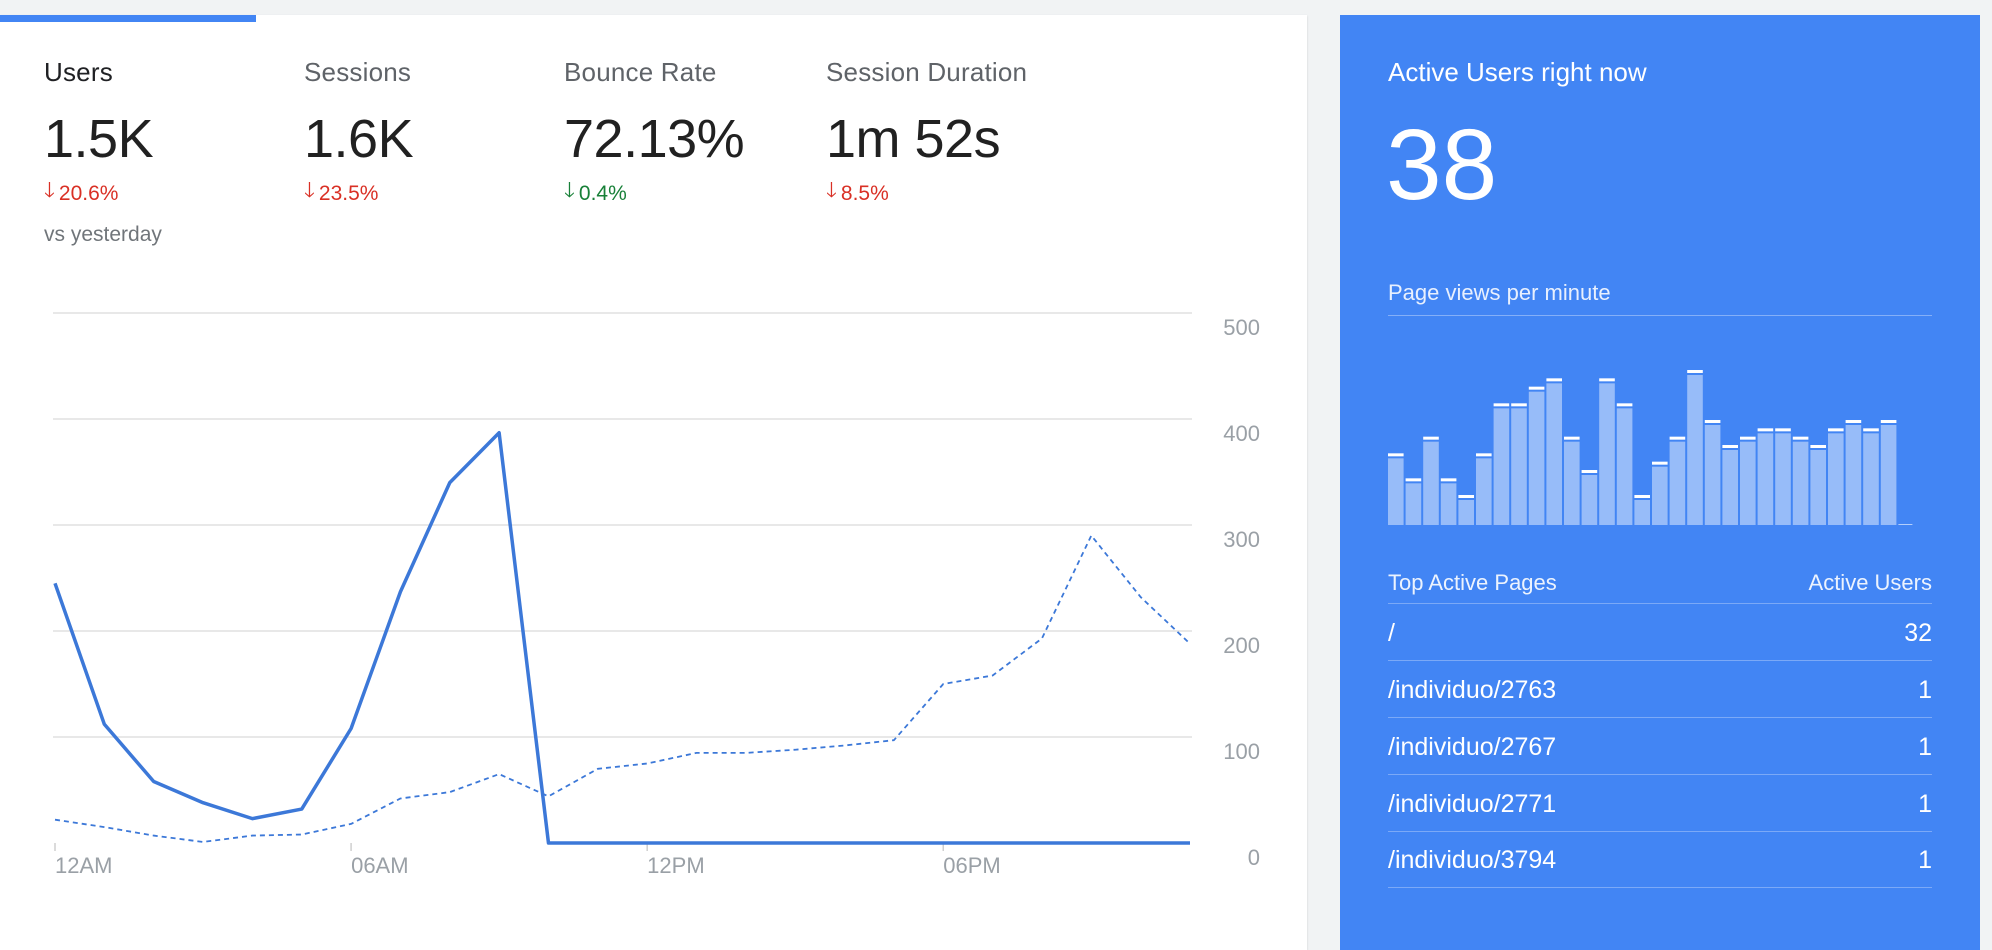  What do you see at coordinates (1660, 583) in the screenshot?
I see `top-pages-header: Top Active Pages Active Users` at bounding box center [1660, 583].